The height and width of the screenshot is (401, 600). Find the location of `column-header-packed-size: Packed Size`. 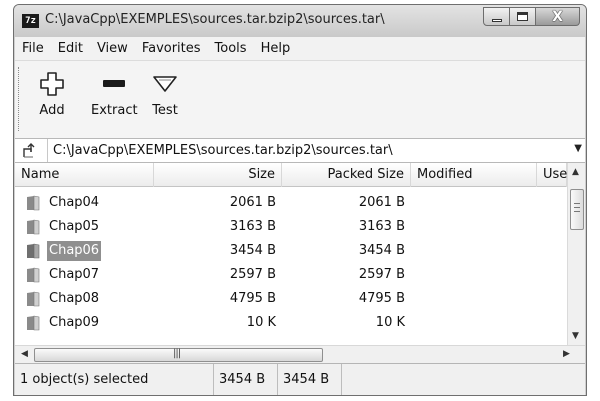

column-header-packed-size: Packed Size is located at coordinates (346, 175).